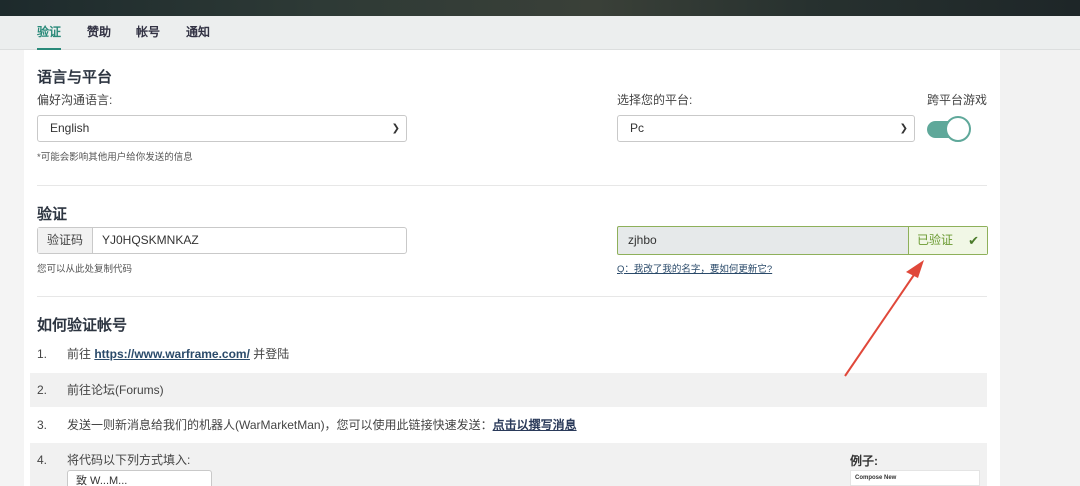 This screenshot has width=1080, height=486. What do you see at coordinates (52, 214) in the screenshot?
I see `section-title-verify: 验证` at bounding box center [52, 214].